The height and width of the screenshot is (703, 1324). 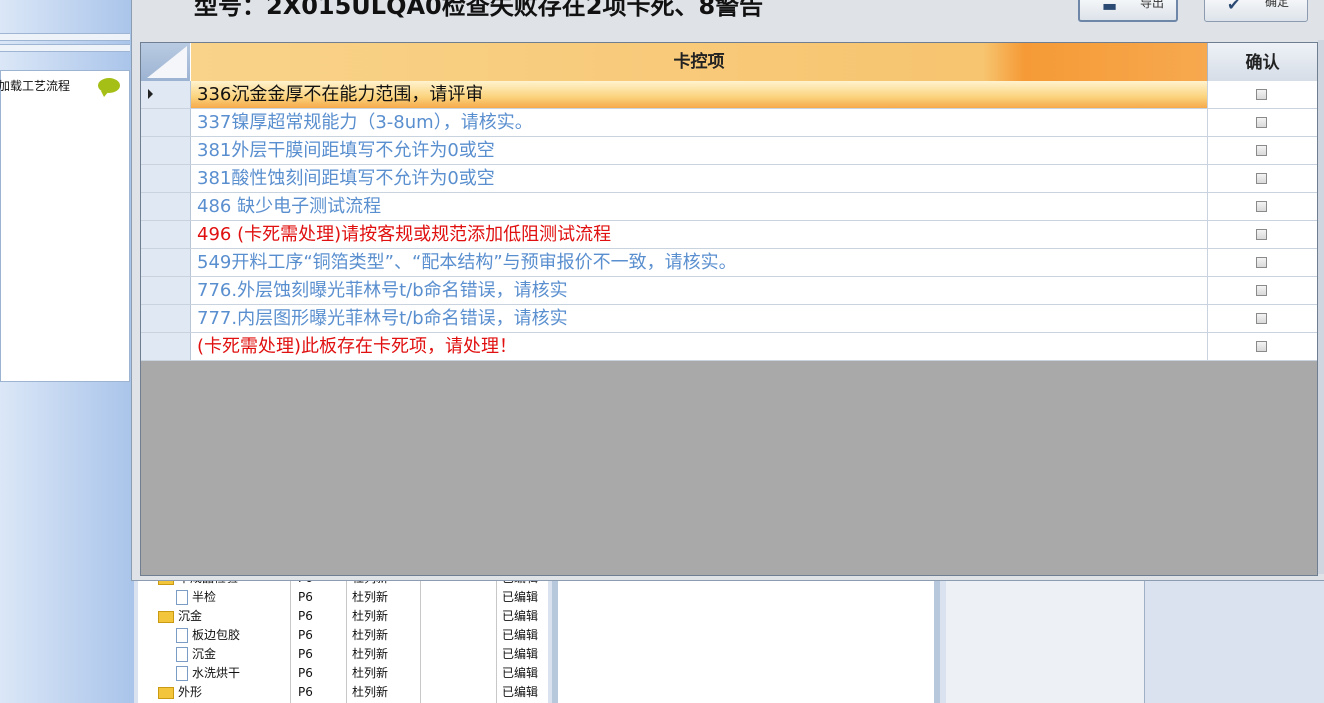 I want to click on tree-node-label: 半检, so click(x=204, y=597).